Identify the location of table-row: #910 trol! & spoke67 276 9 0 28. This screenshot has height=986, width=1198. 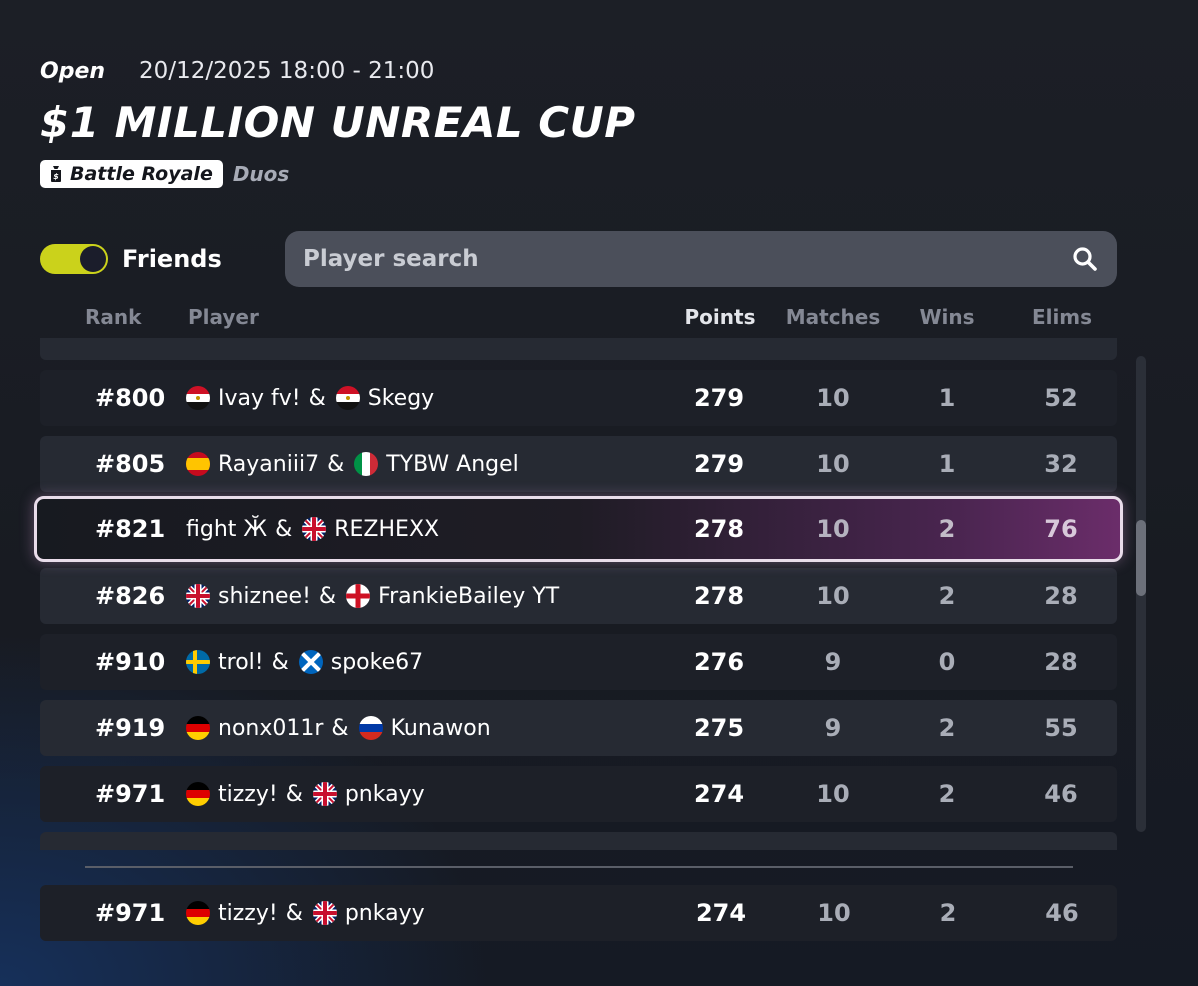
(578, 662).